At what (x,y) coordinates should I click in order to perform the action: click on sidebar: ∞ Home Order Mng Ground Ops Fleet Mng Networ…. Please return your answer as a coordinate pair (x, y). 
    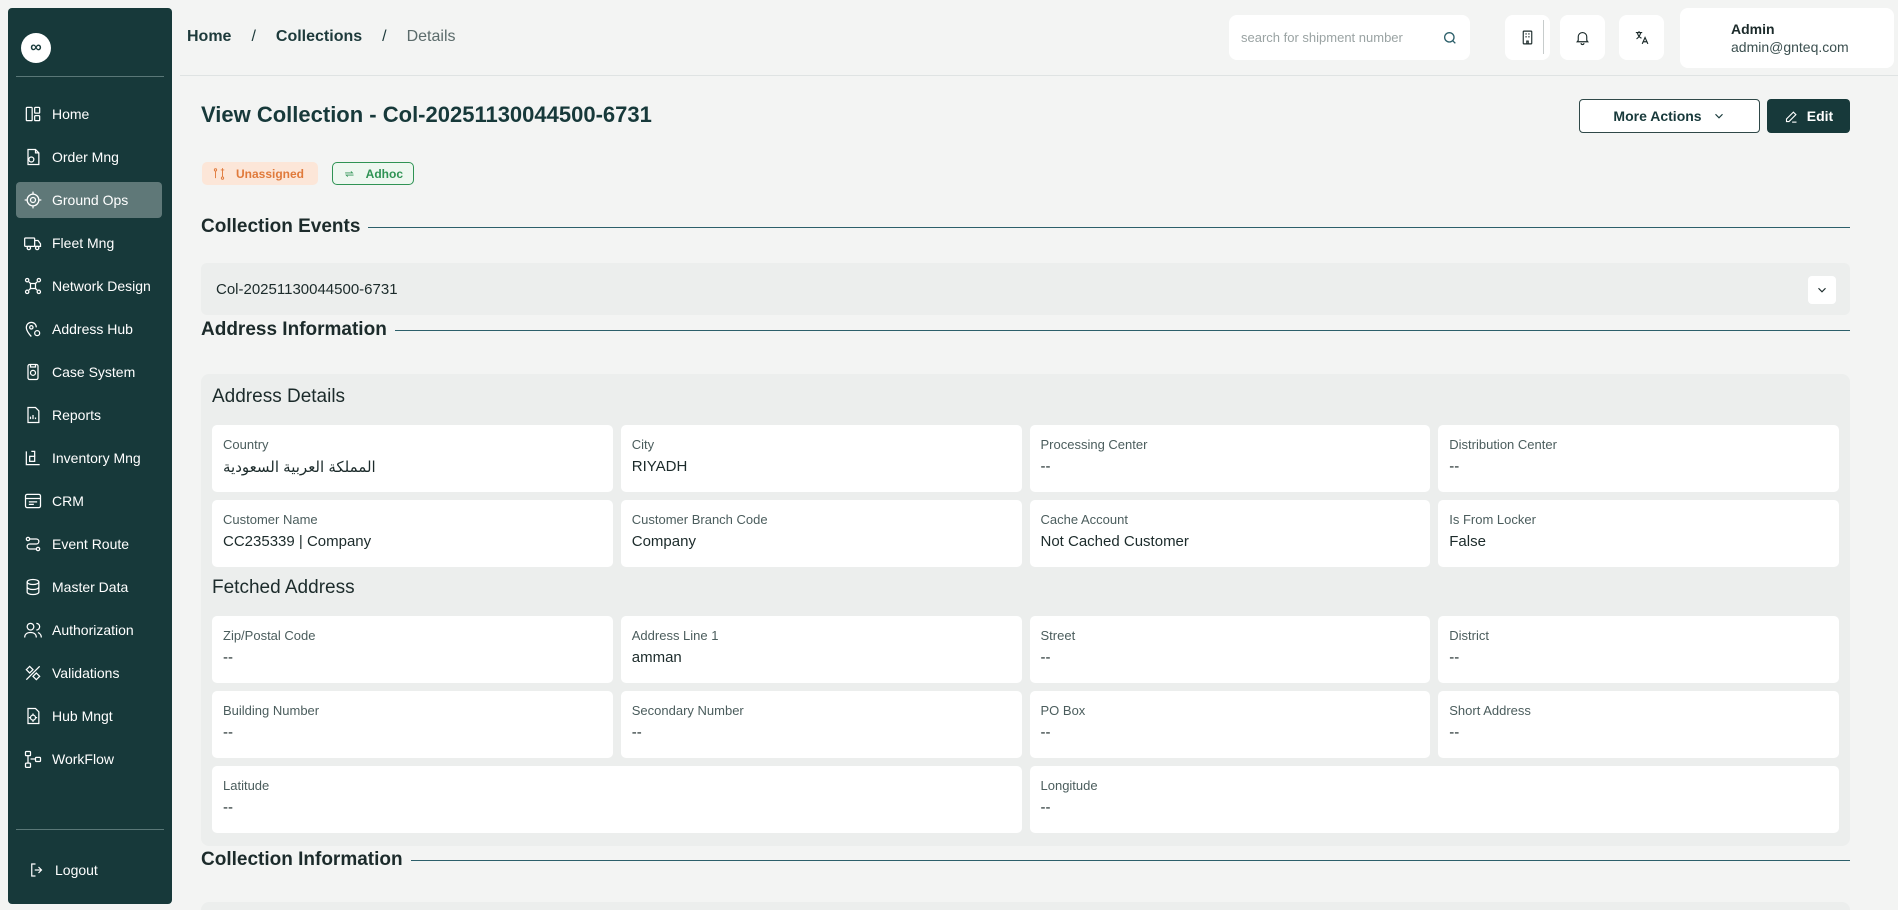
    Looking at the image, I should click on (90, 456).